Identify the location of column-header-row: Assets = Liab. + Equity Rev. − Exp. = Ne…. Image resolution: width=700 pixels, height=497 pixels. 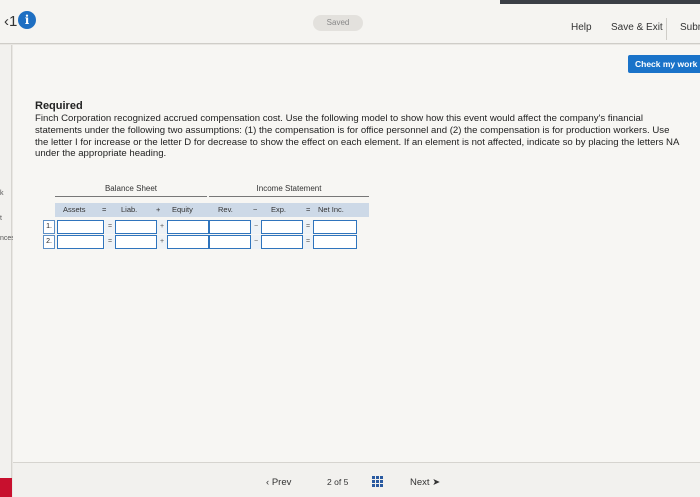
(212, 210).